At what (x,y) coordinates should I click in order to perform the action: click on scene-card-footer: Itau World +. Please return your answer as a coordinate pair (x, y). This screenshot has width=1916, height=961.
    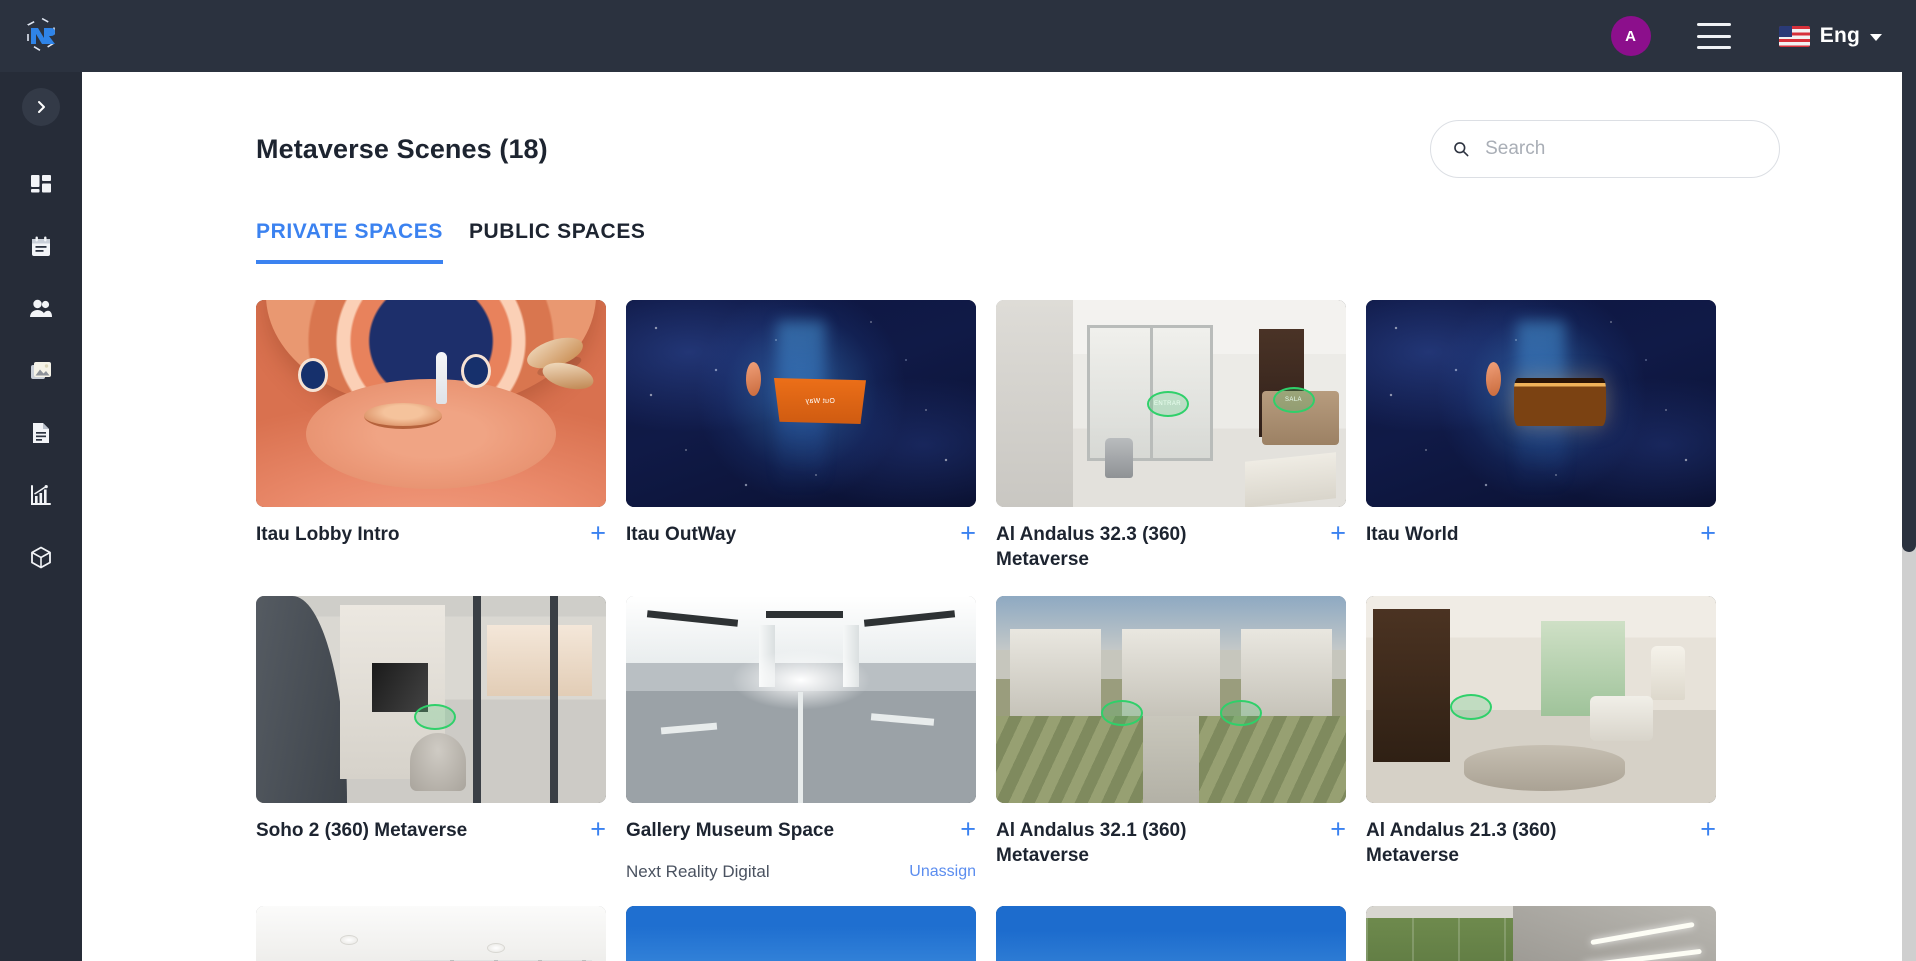
    Looking at the image, I should click on (1541, 527).